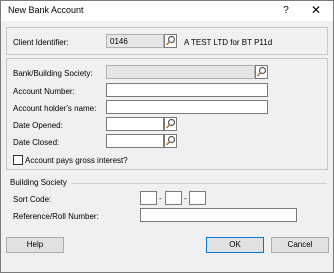 Image resolution: width=334 pixels, height=273 pixels. What do you see at coordinates (199, 183) in the screenshot?
I see `building-society-divider` at bounding box center [199, 183].